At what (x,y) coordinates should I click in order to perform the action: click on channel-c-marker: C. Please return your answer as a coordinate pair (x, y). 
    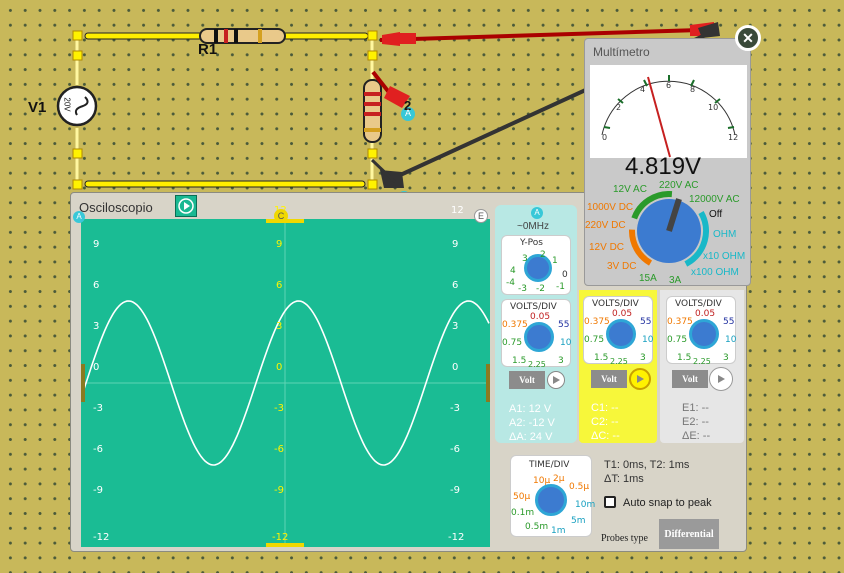
    Looking at the image, I should click on (281, 216).